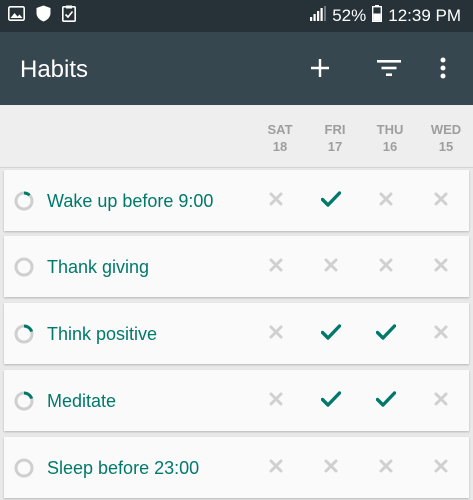 Image resolution: width=473 pixels, height=500 pixels. Describe the element at coordinates (318, 16) in the screenshot. I see `signal-icon` at that location.